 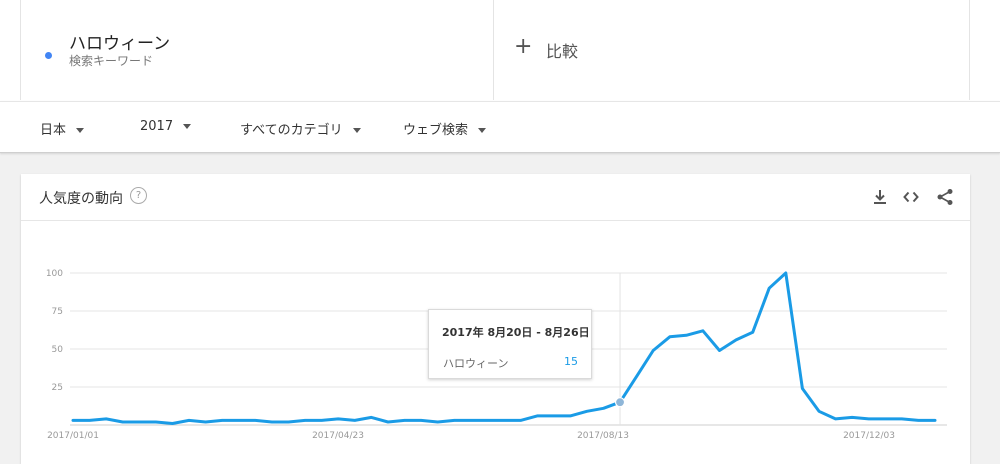 I want to click on tooltip-value: 15, so click(x=571, y=361).